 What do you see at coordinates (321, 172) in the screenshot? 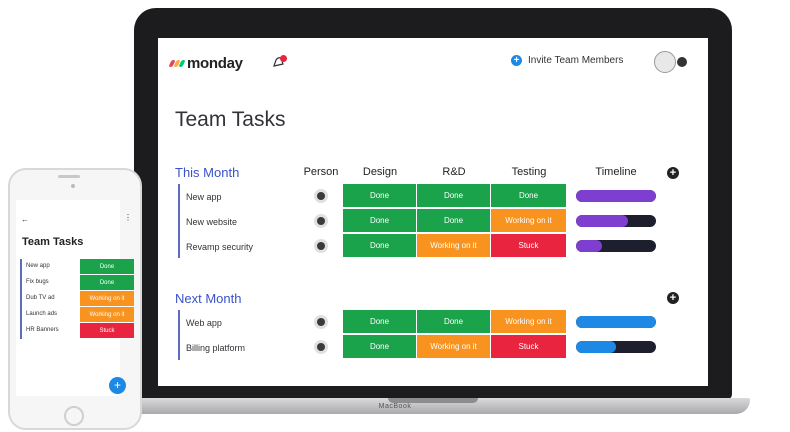
I see `column-header-person: Person` at bounding box center [321, 172].